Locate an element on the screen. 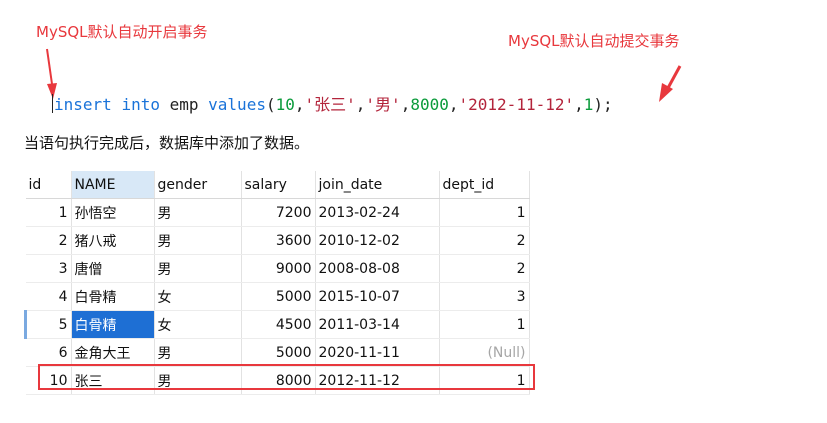 The image size is (827, 423). cell-join-date: 2008-08-08 is located at coordinates (377, 268).